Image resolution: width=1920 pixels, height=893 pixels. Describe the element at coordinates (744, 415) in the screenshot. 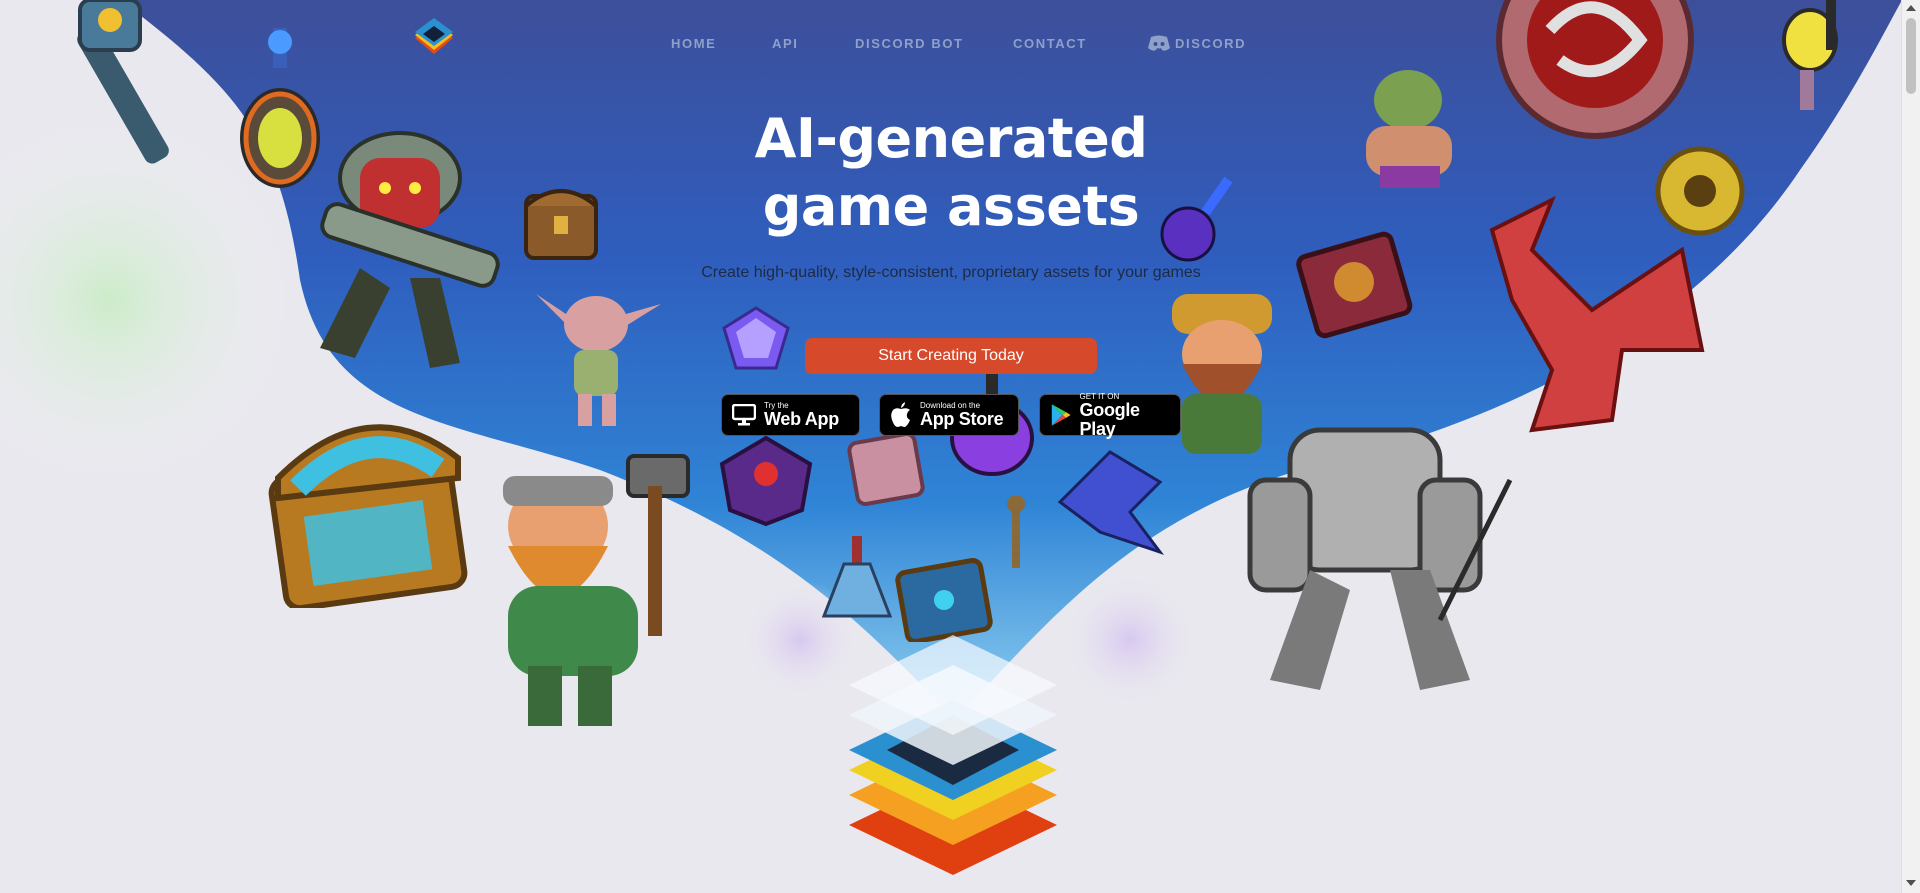

I see `monitor-icon` at that location.